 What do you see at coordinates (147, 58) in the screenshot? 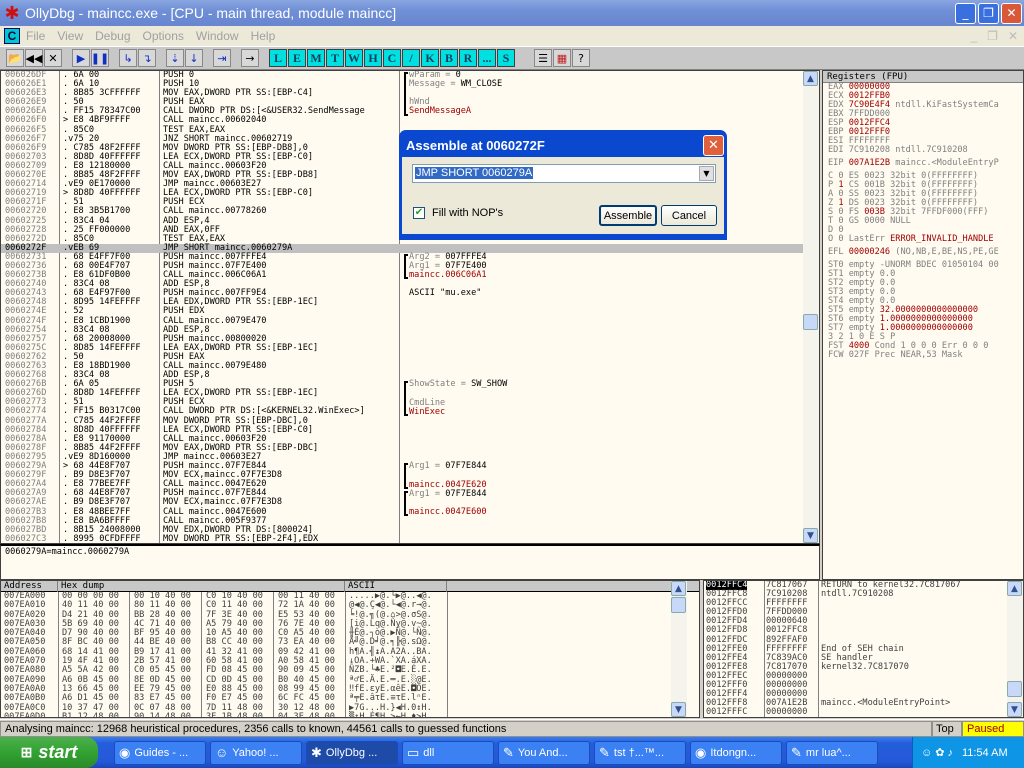
I see `step-over-icon: ↴` at bounding box center [147, 58].